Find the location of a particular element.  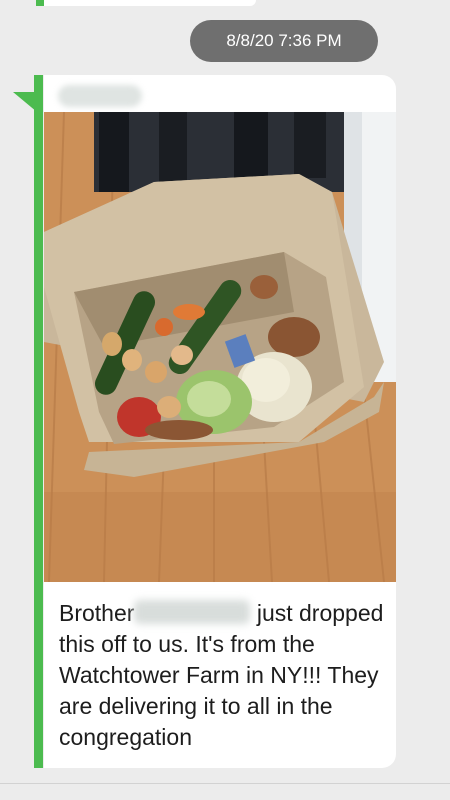

incoming-message-accent-bar is located at coordinates (38, 421).